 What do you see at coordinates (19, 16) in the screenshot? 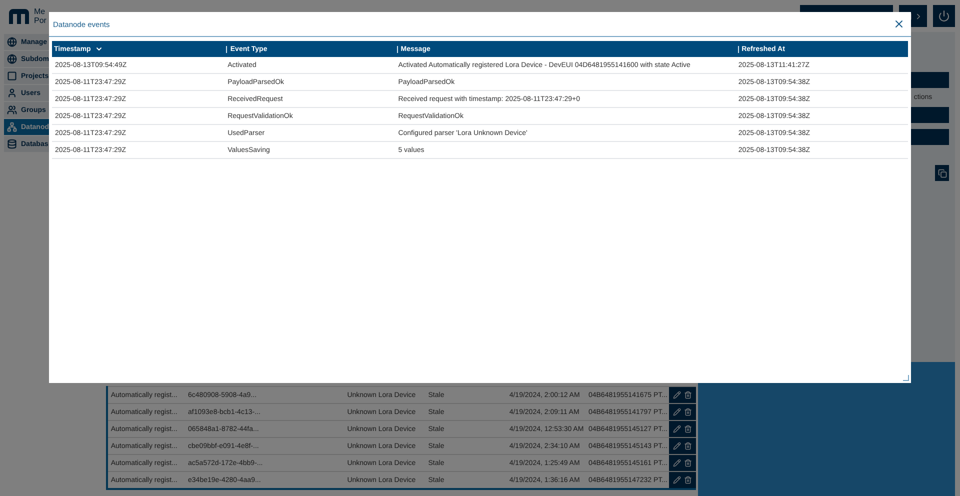
I see `logo-icon` at bounding box center [19, 16].